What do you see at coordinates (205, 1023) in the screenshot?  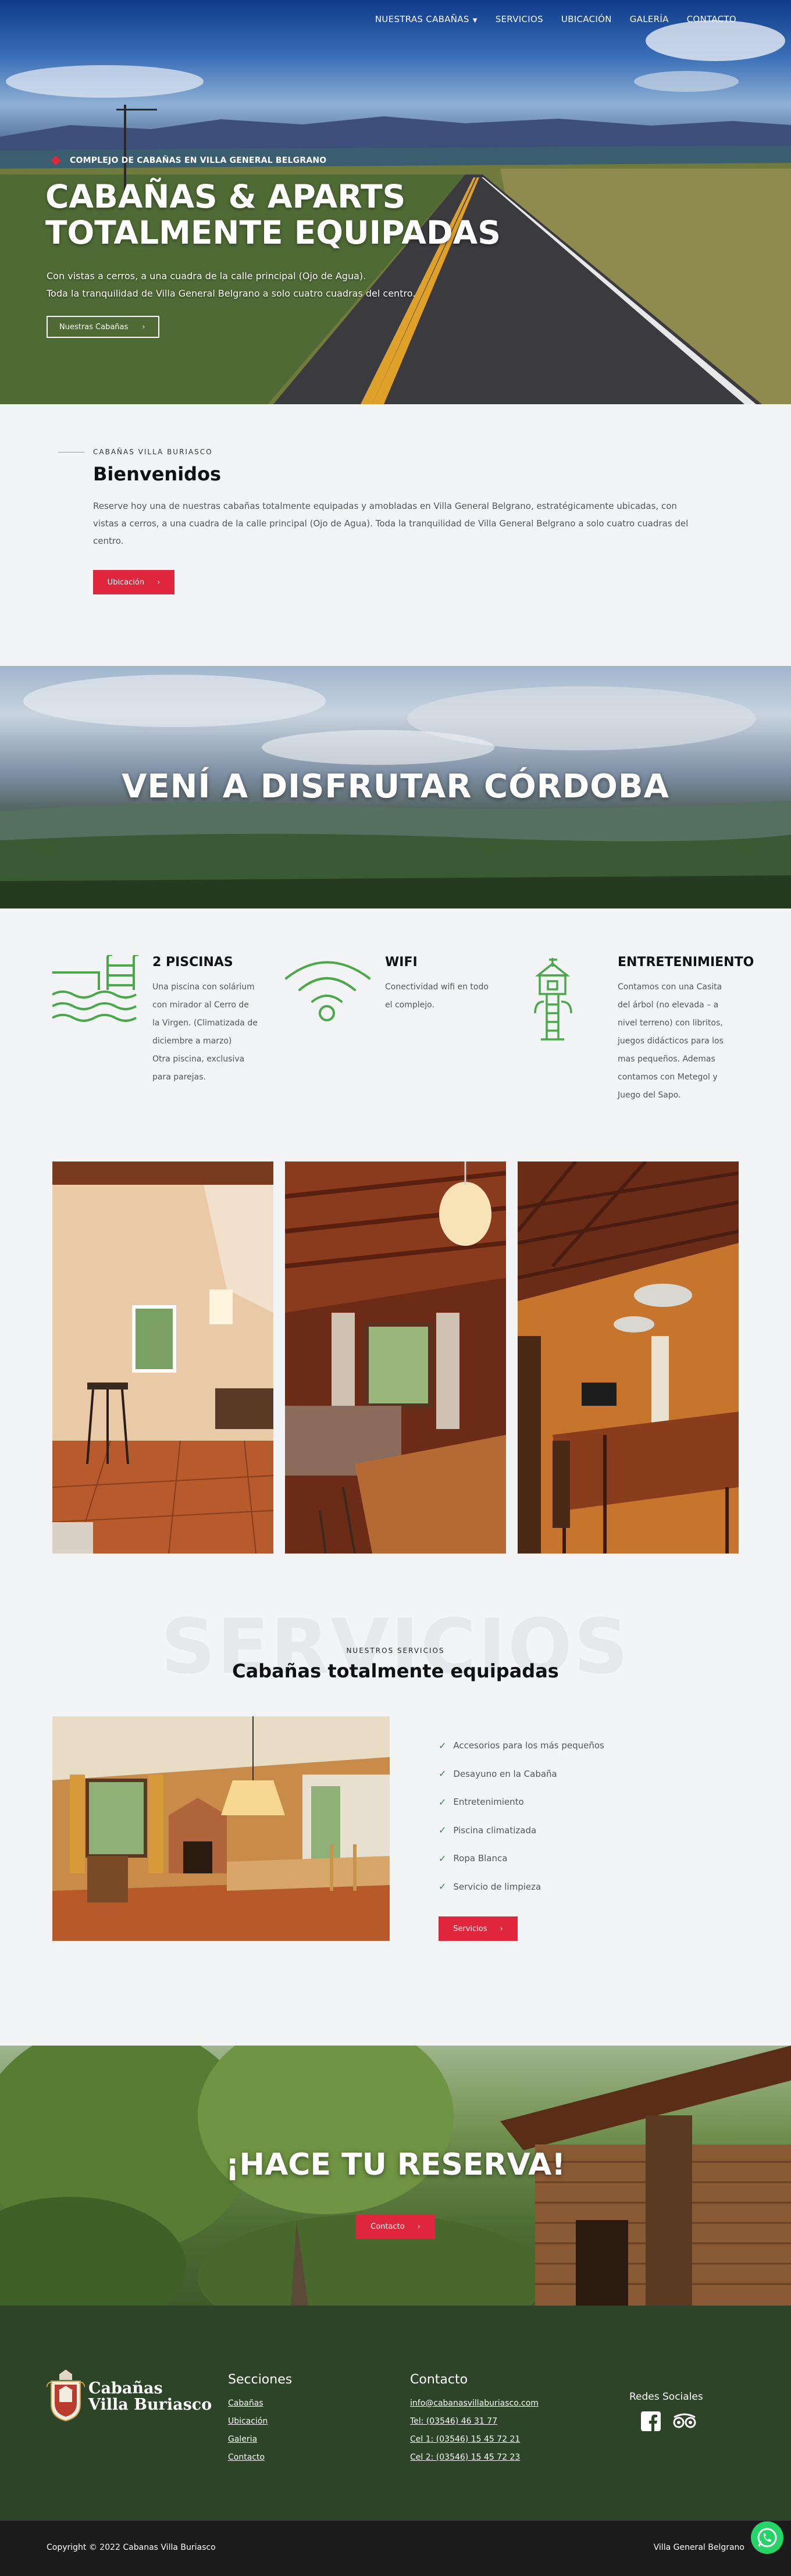 I see `line: la Virgen. (Climatizada de` at bounding box center [205, 1023].